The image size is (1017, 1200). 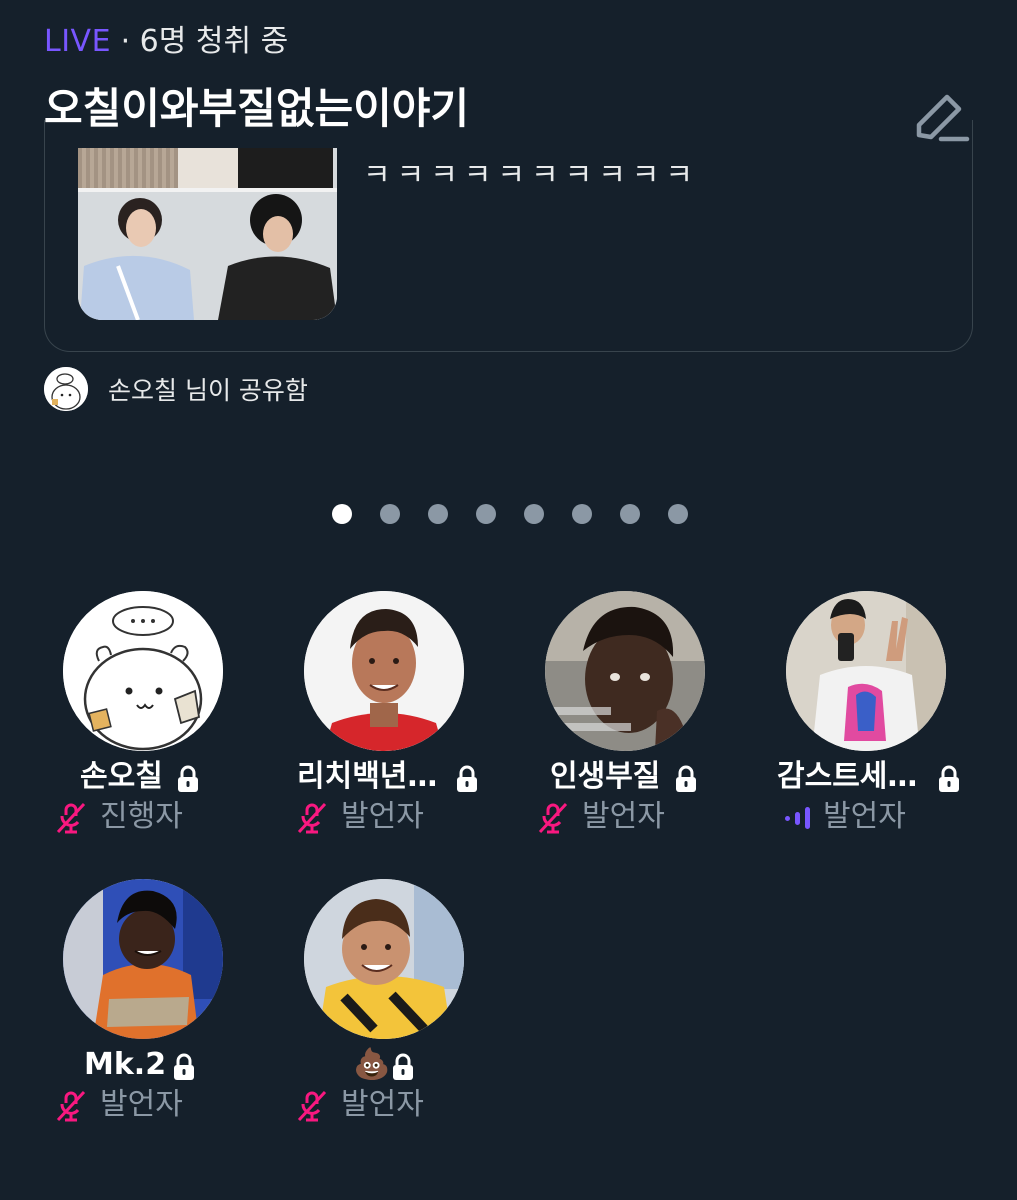 What do you see at coordinates (121, 776) in the screenshot?
I see `participant-name: 손오칠` at bounding box center [121, 776].